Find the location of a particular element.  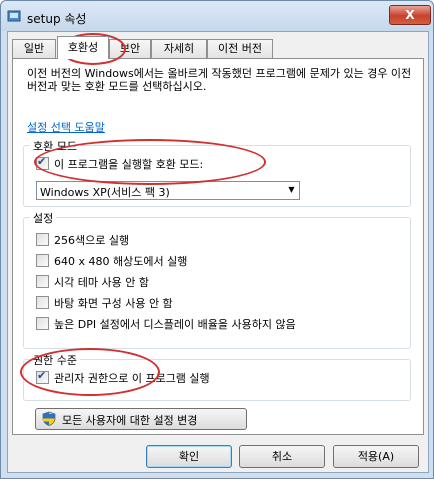

setting-high-dpi-checkbox is located at coordinates (42, 323).